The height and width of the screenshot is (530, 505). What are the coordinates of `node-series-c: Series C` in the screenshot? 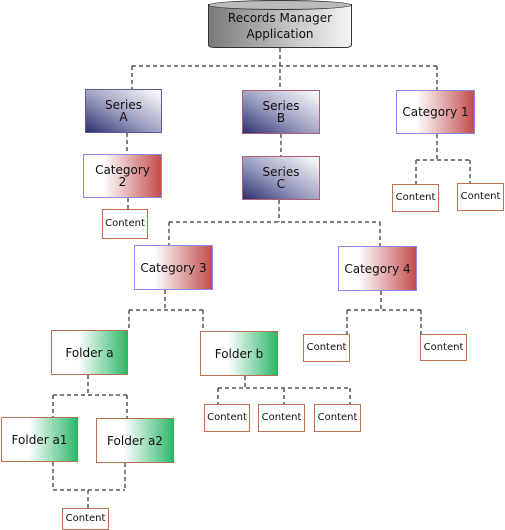 It's located at (281, 178).